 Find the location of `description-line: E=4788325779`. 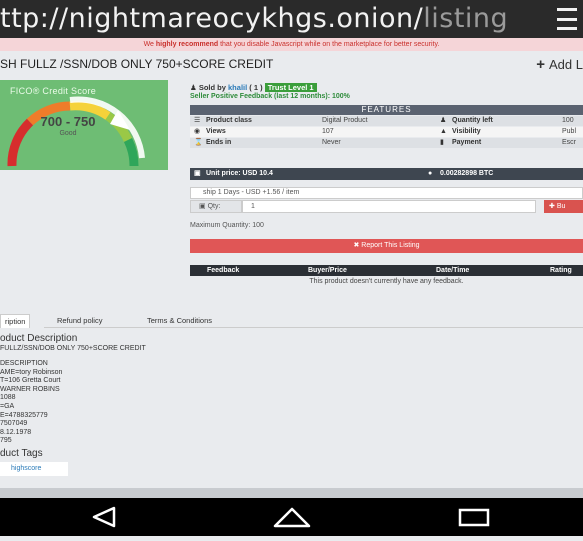

description-line: E=4788325779 is located at coordinates (24, 415).